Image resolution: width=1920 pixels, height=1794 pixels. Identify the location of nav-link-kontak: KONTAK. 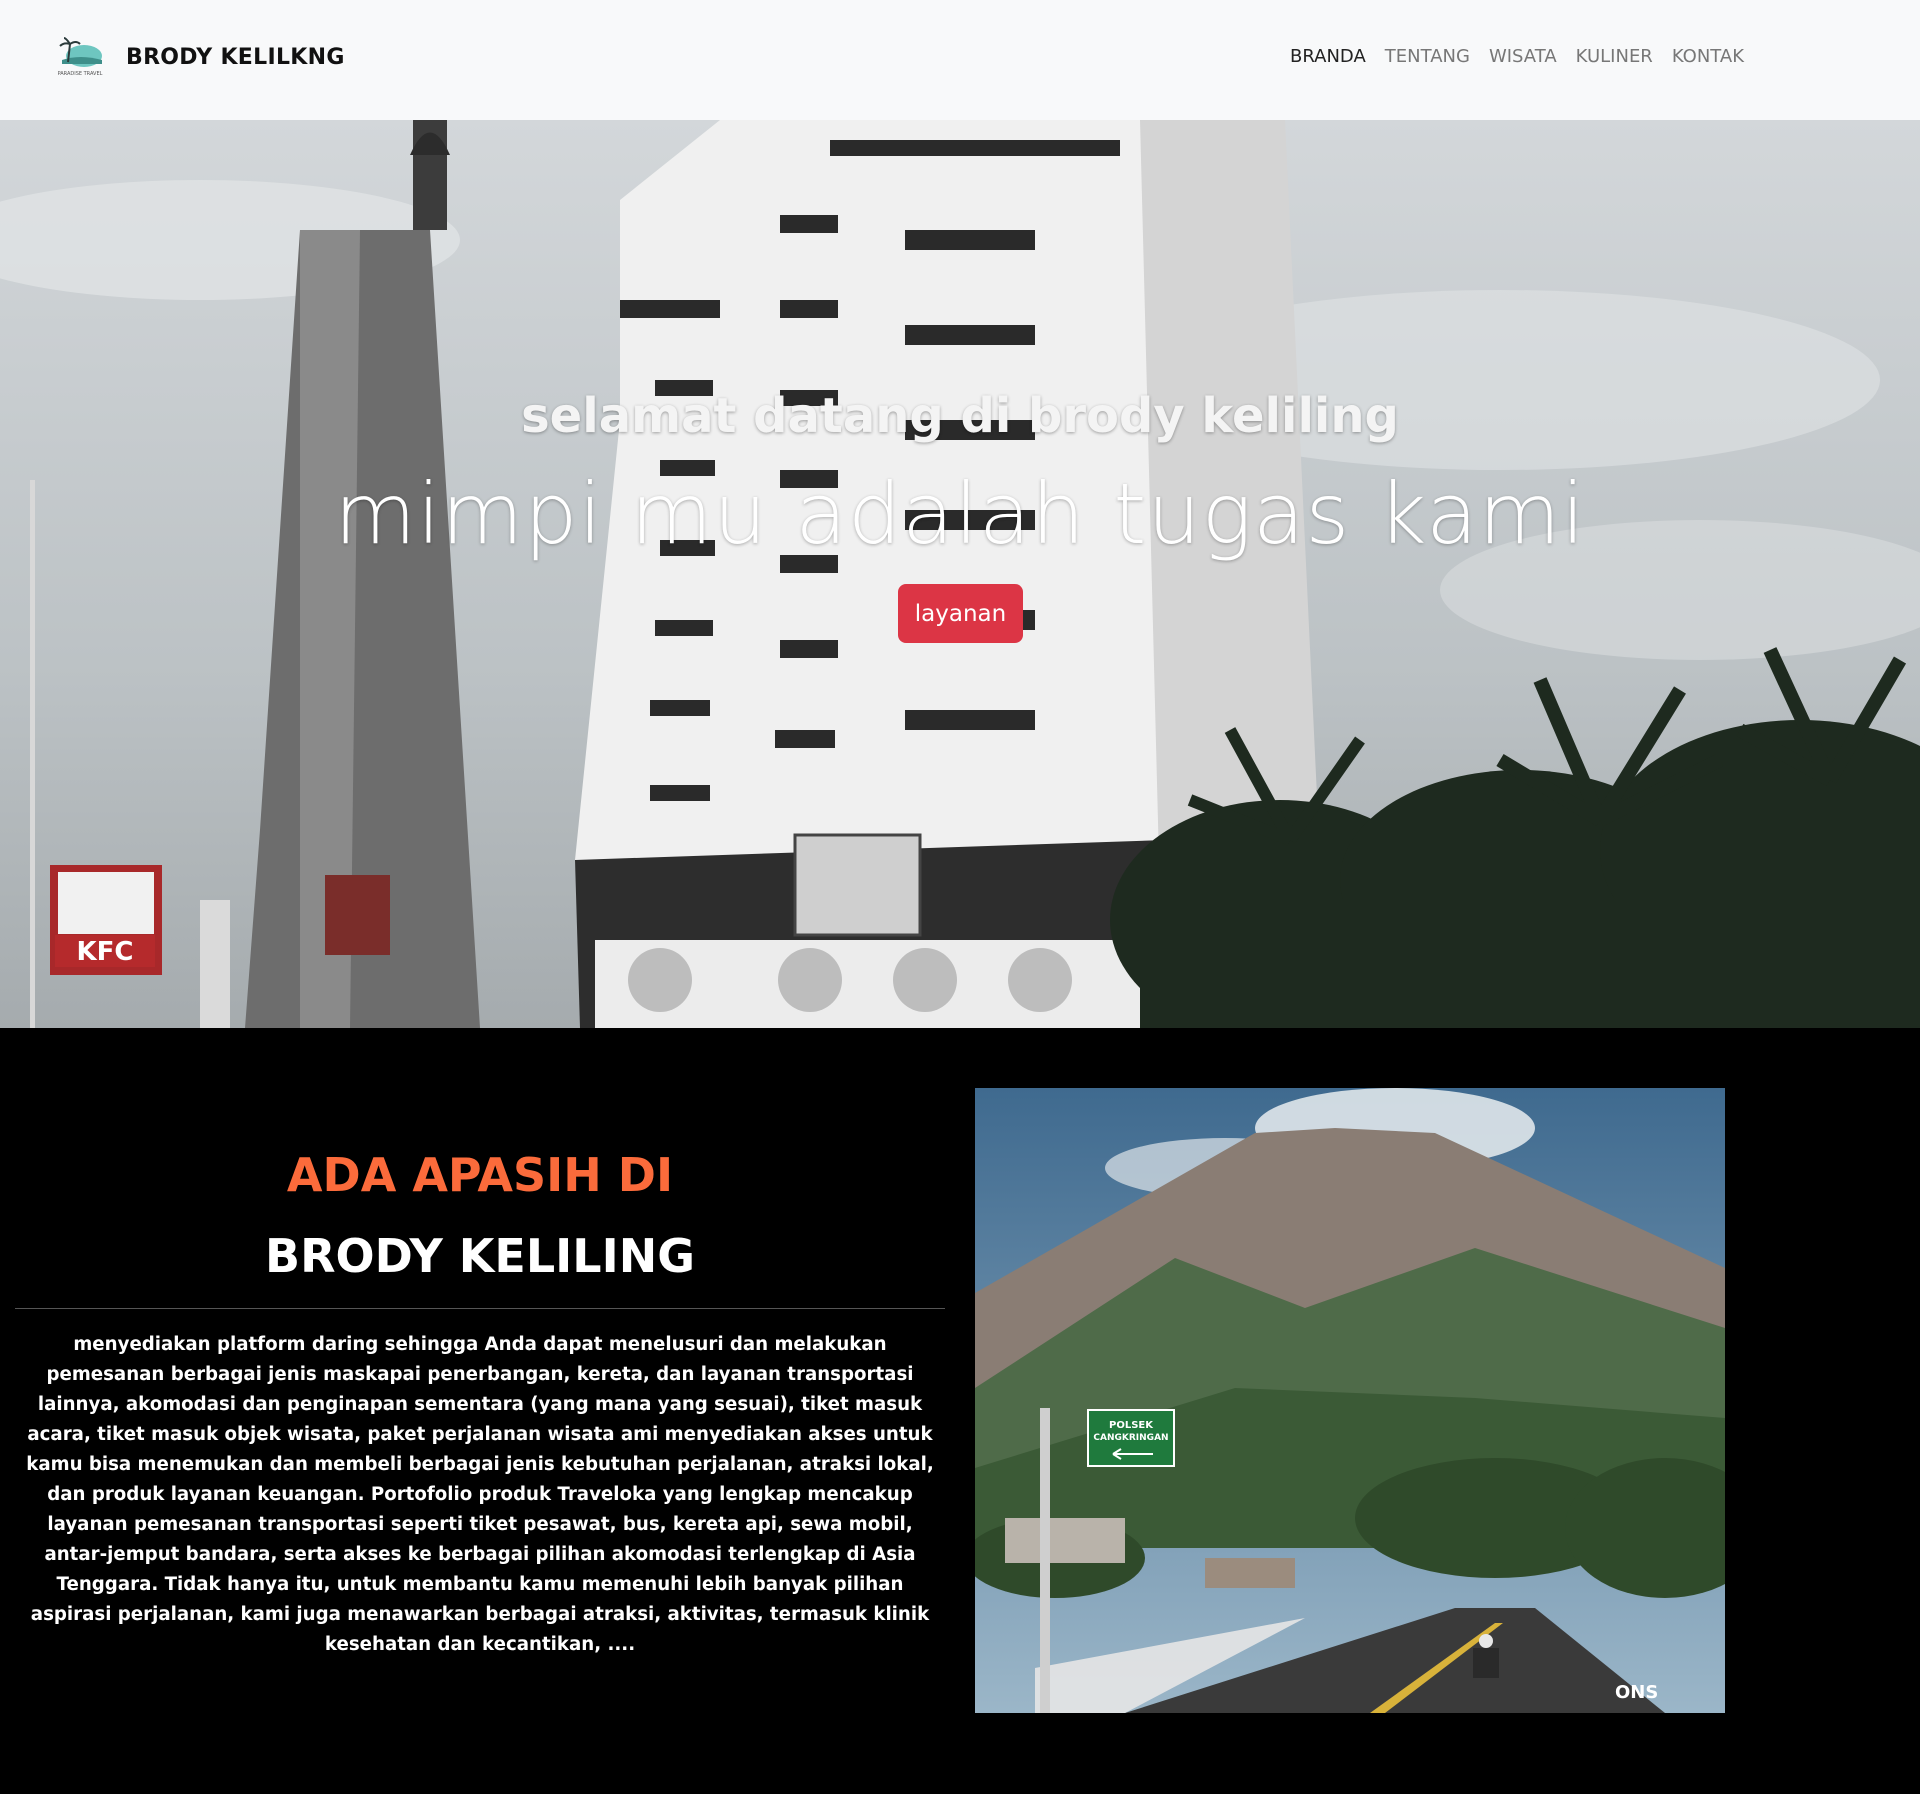
(1708, 56).